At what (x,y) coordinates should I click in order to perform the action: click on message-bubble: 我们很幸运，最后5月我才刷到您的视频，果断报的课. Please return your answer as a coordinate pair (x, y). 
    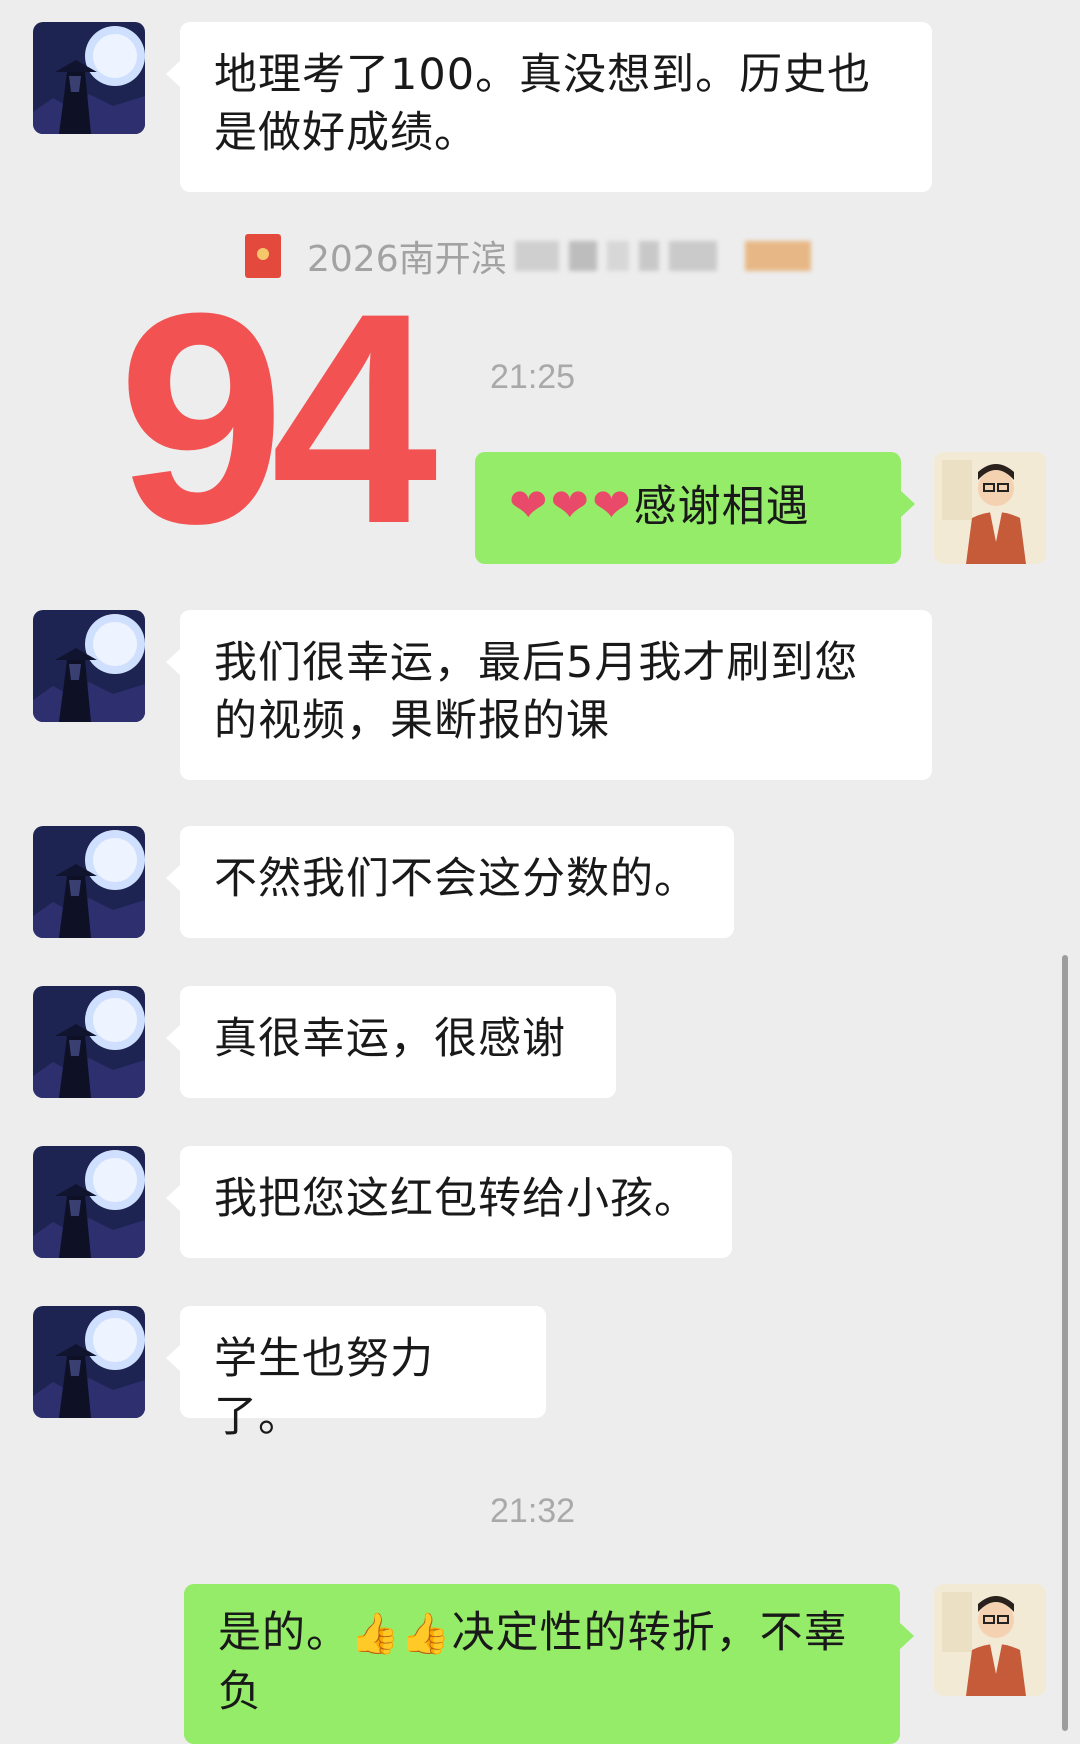
    Looking at the image, I should click on (549, 695).